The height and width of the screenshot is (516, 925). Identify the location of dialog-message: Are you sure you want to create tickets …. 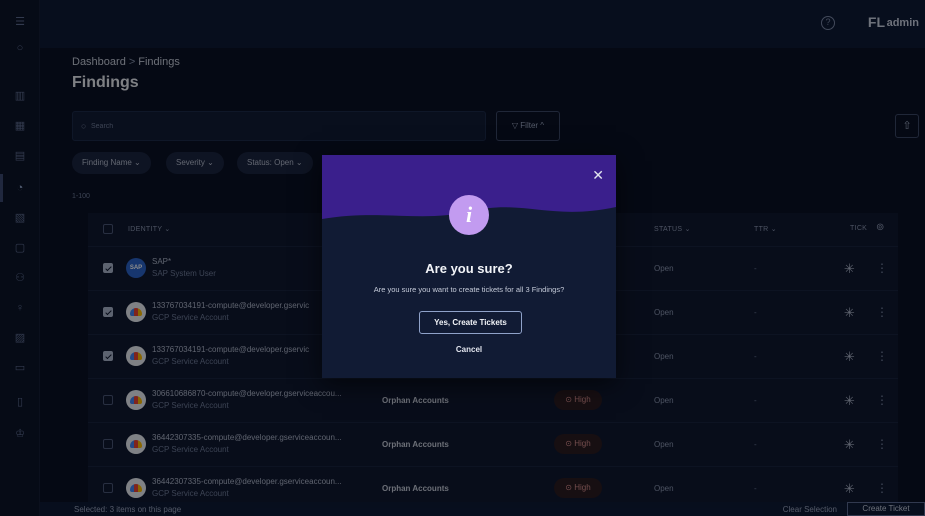
(469, 289).